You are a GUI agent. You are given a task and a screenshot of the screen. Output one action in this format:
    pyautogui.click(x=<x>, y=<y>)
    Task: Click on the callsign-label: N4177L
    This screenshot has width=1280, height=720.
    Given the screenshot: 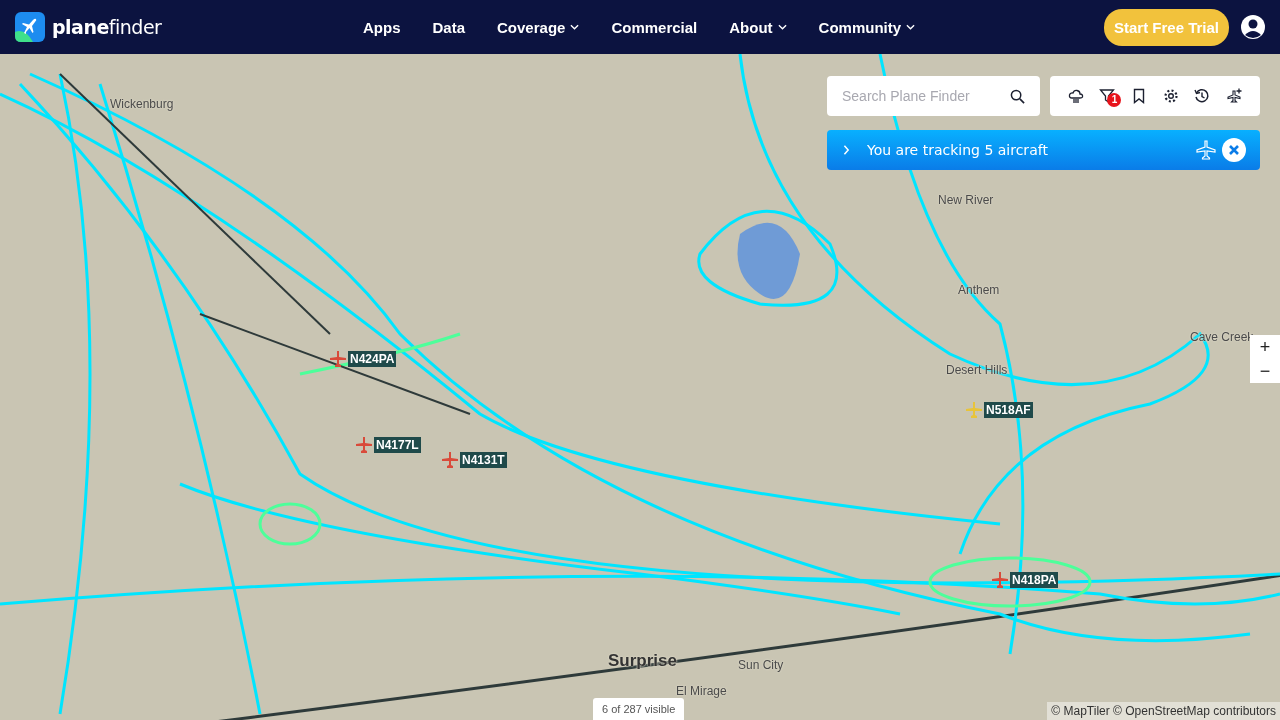 What is the action you would take?
    pyautogui.click(x=397, y=445)
    